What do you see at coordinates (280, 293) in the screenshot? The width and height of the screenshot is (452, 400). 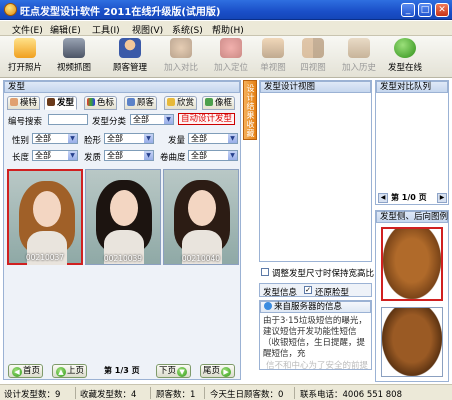 I see `quick-select-label: 发型信息` at bounding box center [280, 293].